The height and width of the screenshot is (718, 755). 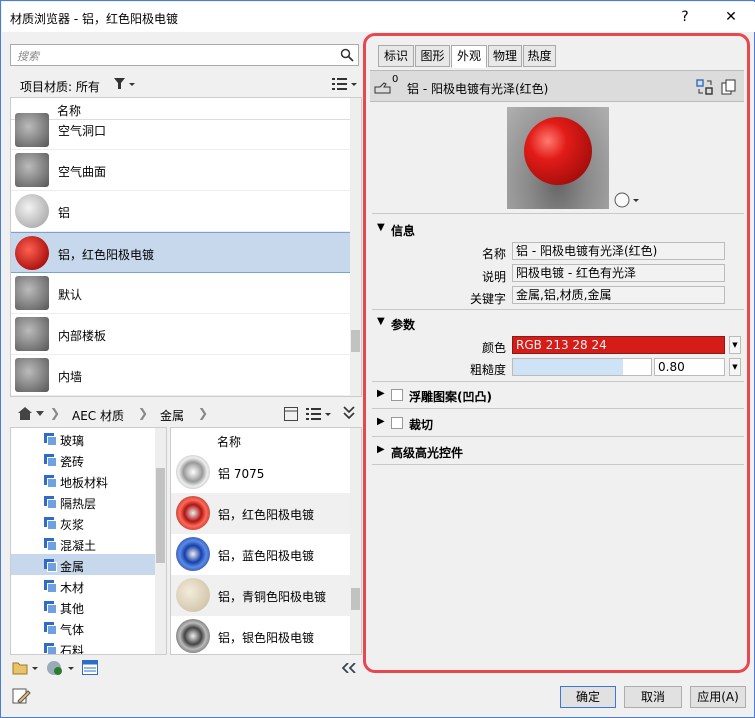 What do you see at coordinates (731, 17) in the screenshot?
I see `close-button: ✕` at bounding box center [731, 17].